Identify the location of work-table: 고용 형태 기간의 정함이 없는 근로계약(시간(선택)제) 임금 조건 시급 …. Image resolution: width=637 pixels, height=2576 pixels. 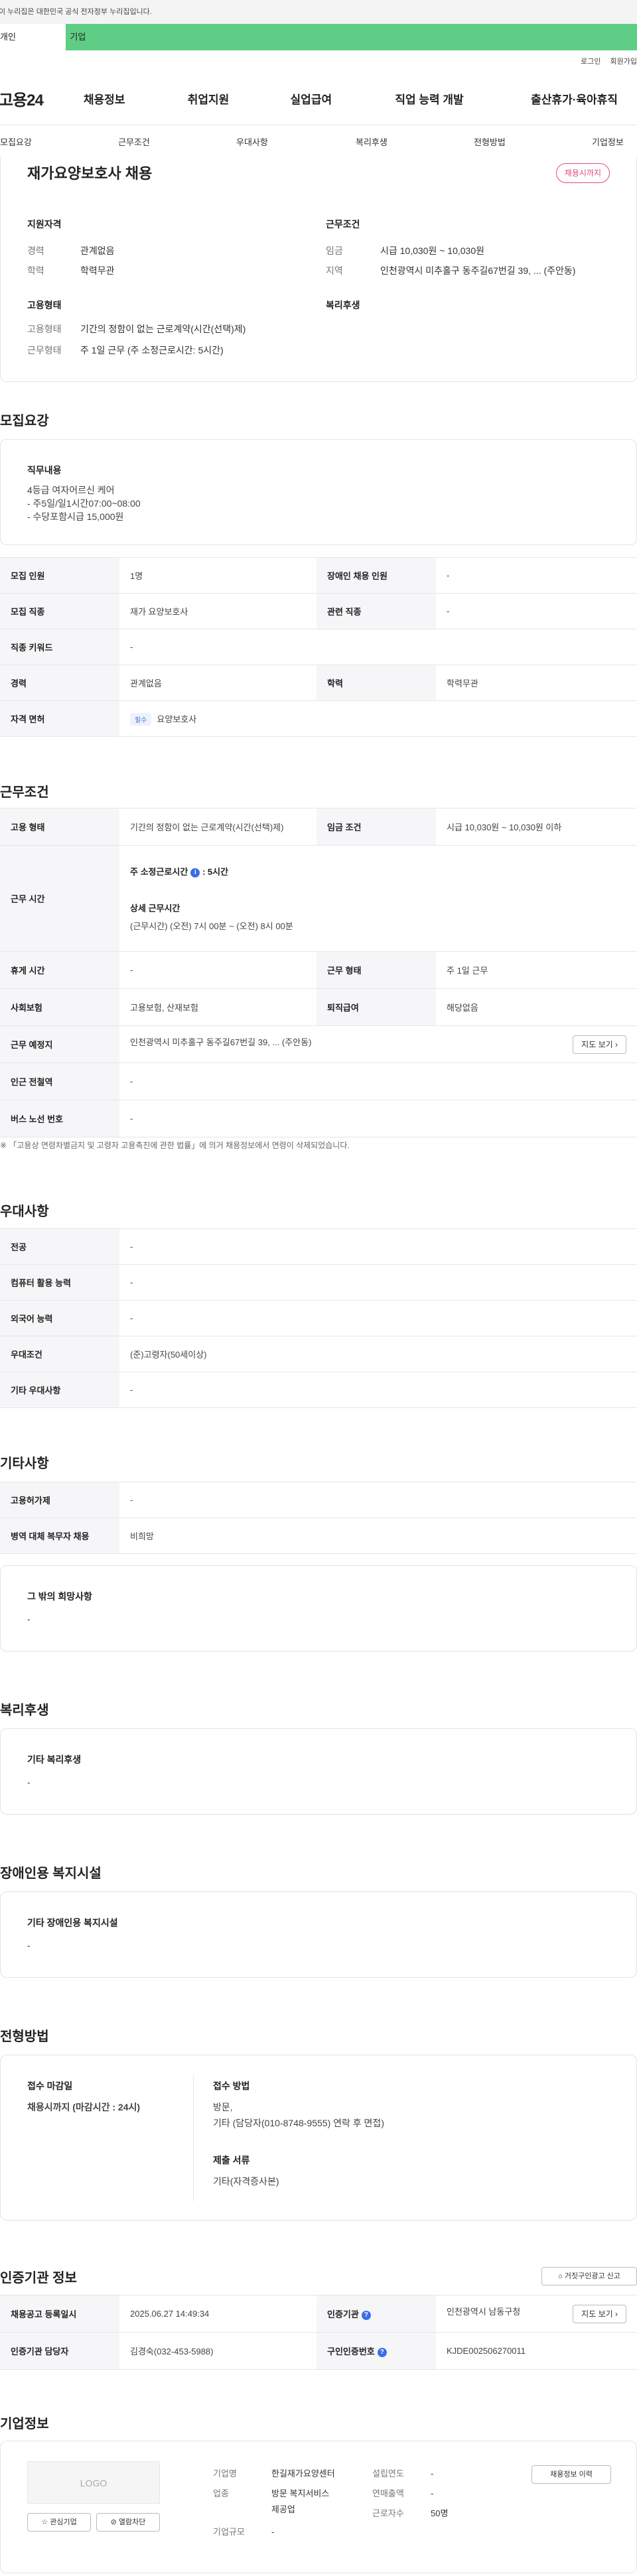
(319, 973).